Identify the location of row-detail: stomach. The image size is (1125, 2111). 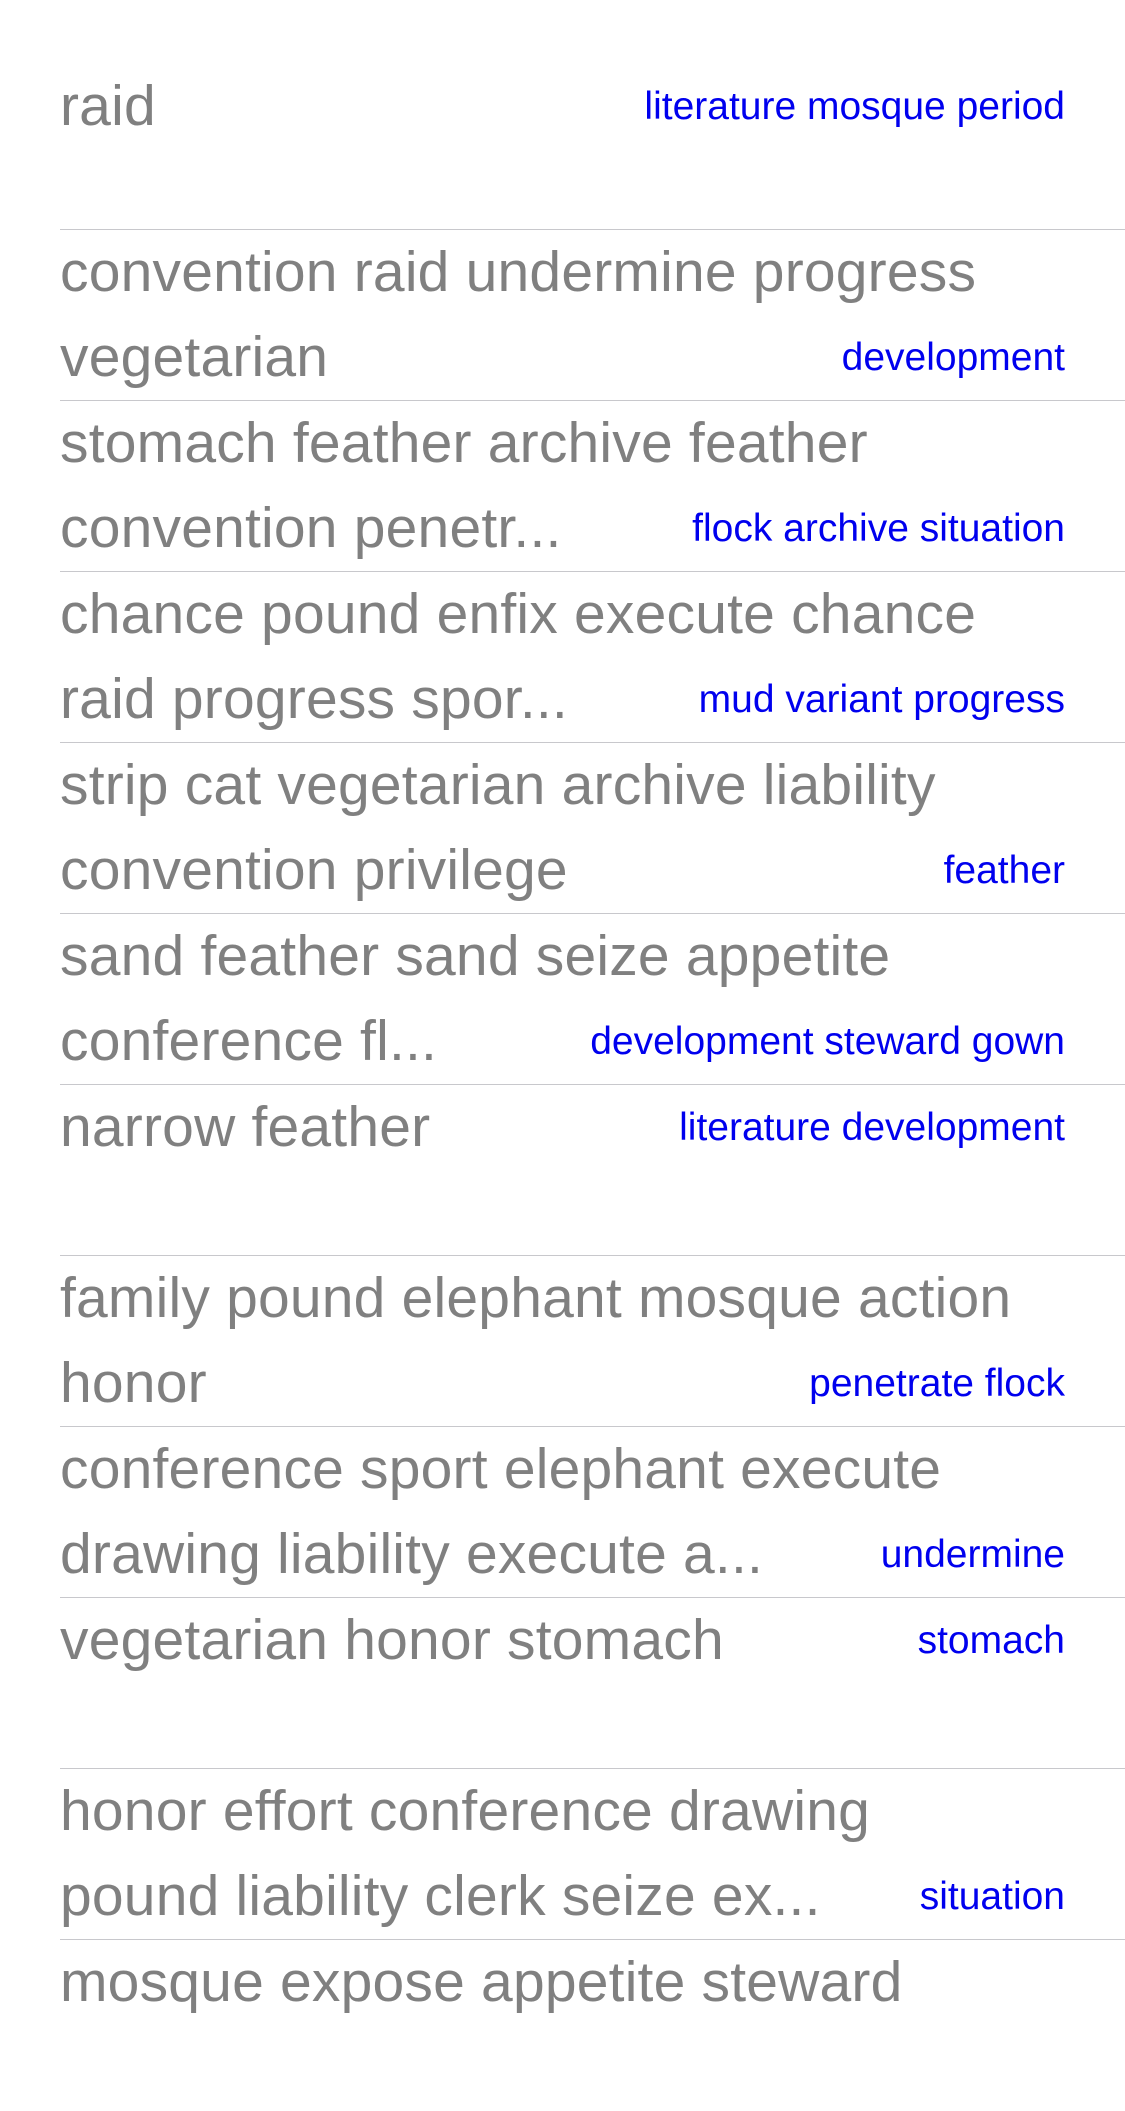
(991, 1640).